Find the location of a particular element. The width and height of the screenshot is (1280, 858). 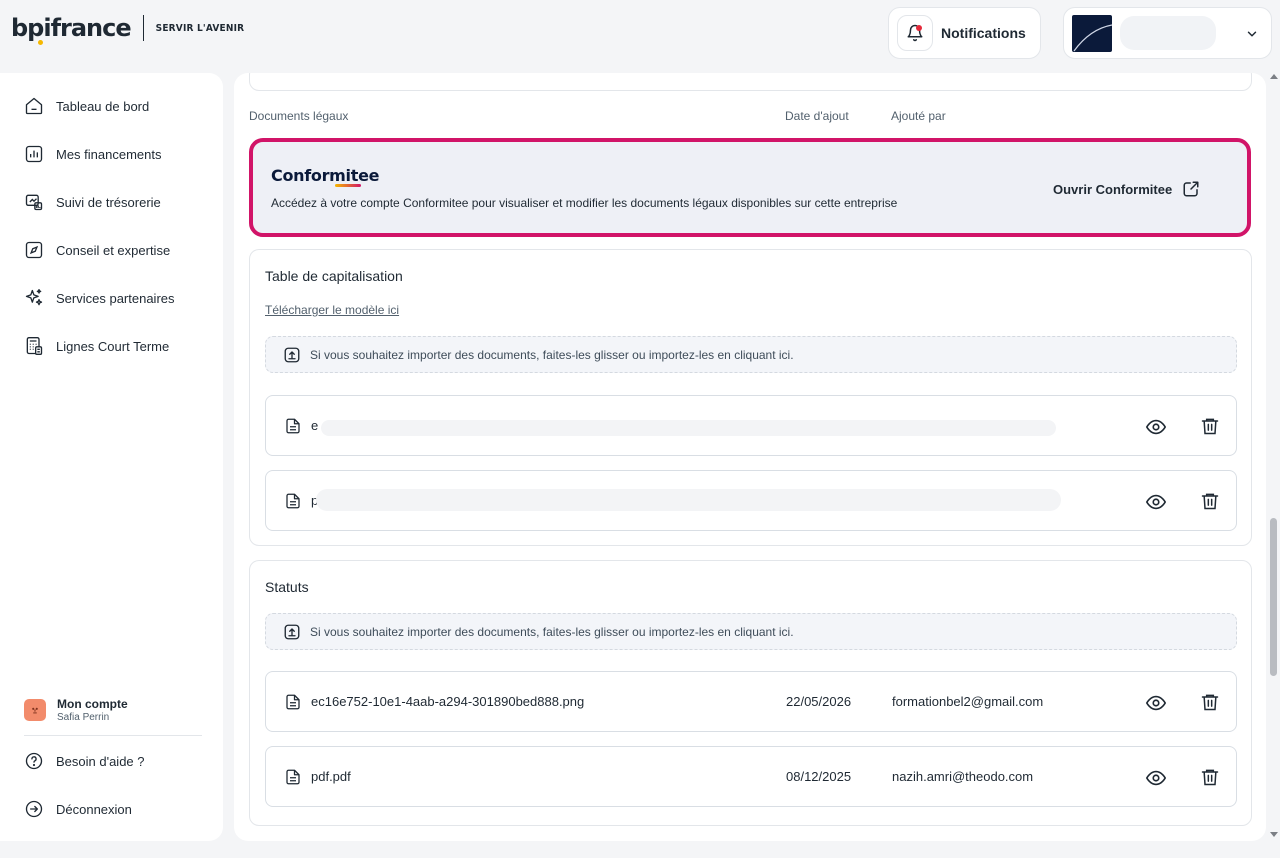

conformitee-logo-accent is located at coordinates (348, 185).